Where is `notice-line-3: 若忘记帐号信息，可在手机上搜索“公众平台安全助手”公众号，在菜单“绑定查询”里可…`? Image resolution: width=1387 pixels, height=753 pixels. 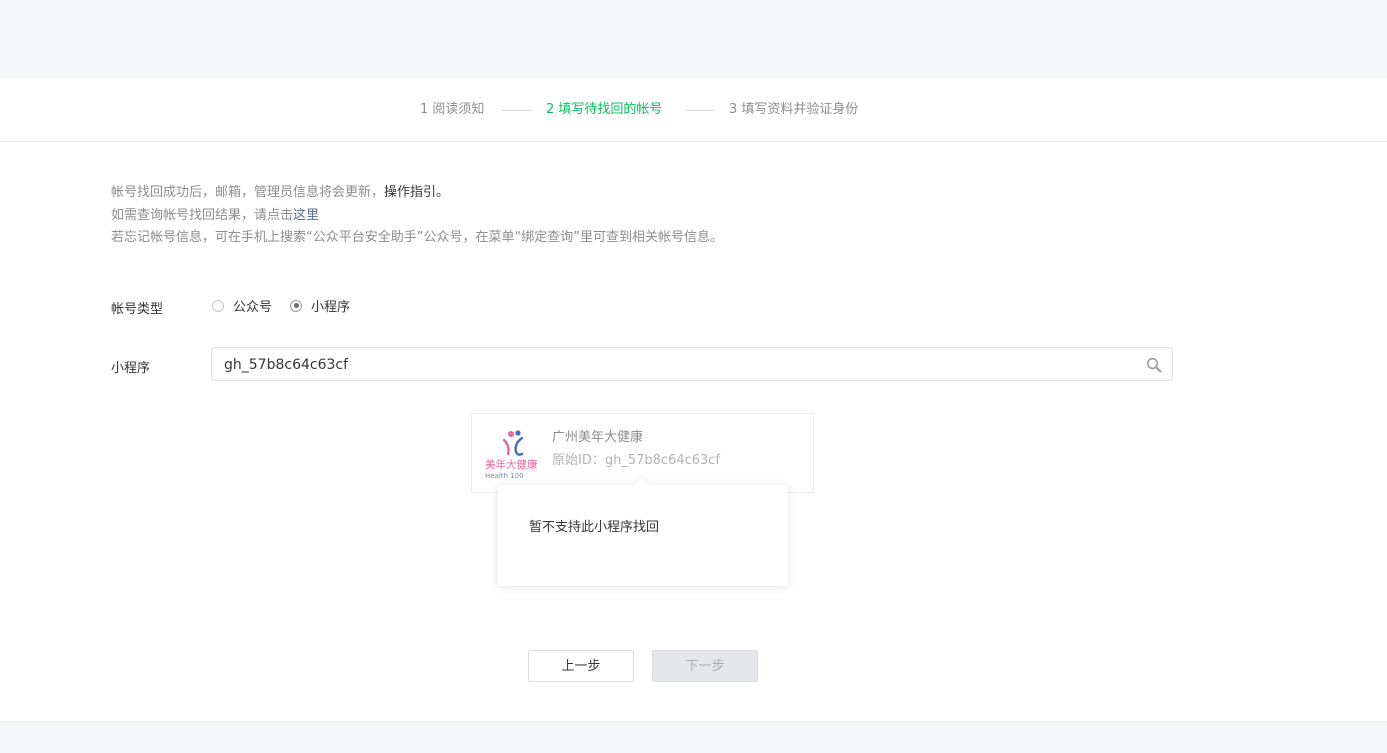
notice-line-3: 若忘记帐号信息，可在手机上搜索“公众平台安全助手”公众号，在菜单“绑定查询”里可… is located at coordinates (417, 237).